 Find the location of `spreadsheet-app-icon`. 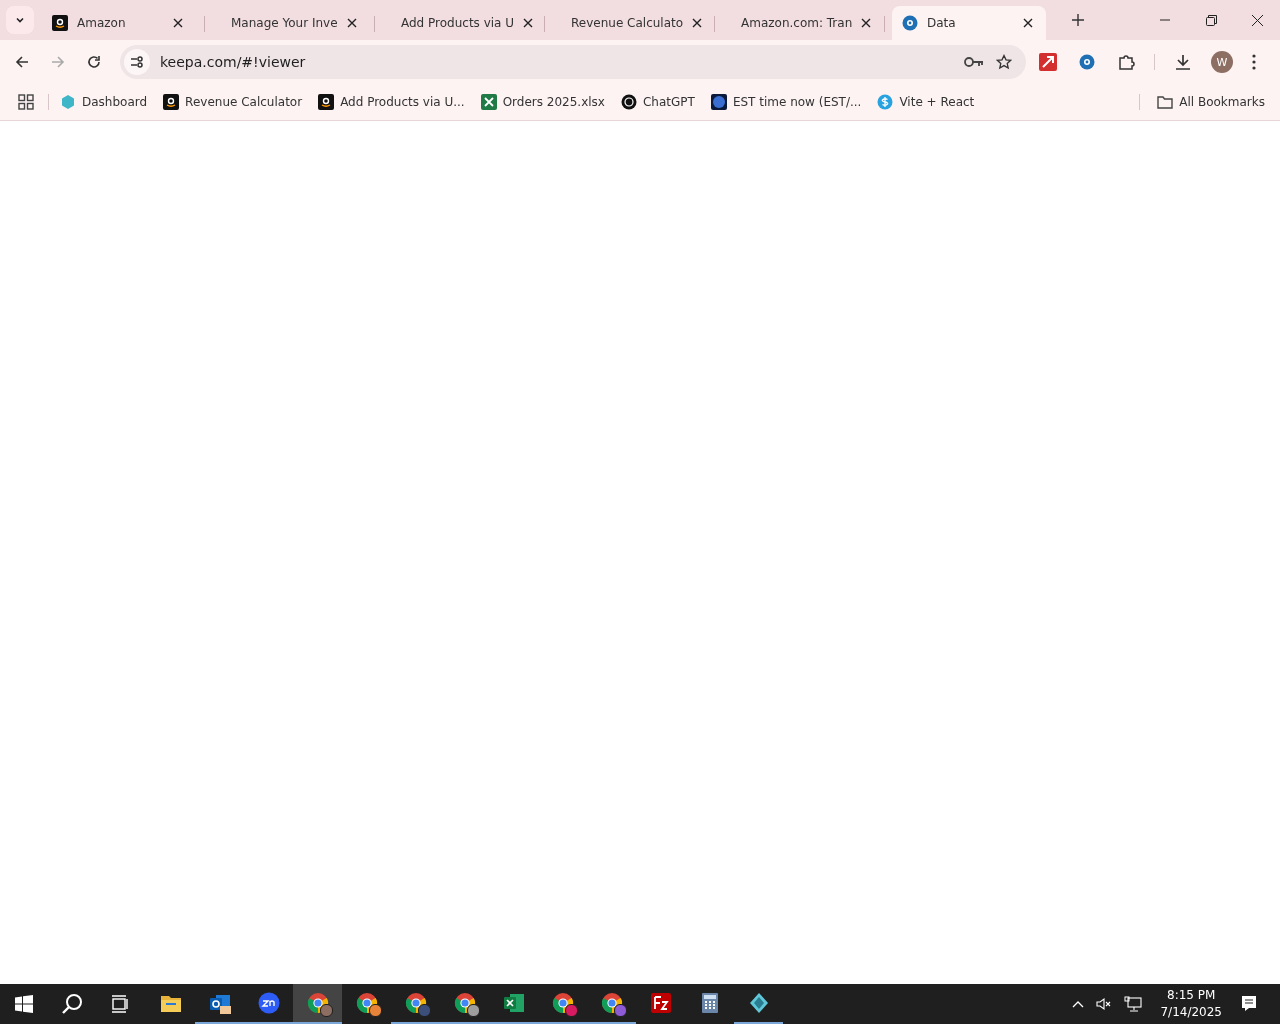

spreadsheet-app-icon is located at coordinates (513, 1003).